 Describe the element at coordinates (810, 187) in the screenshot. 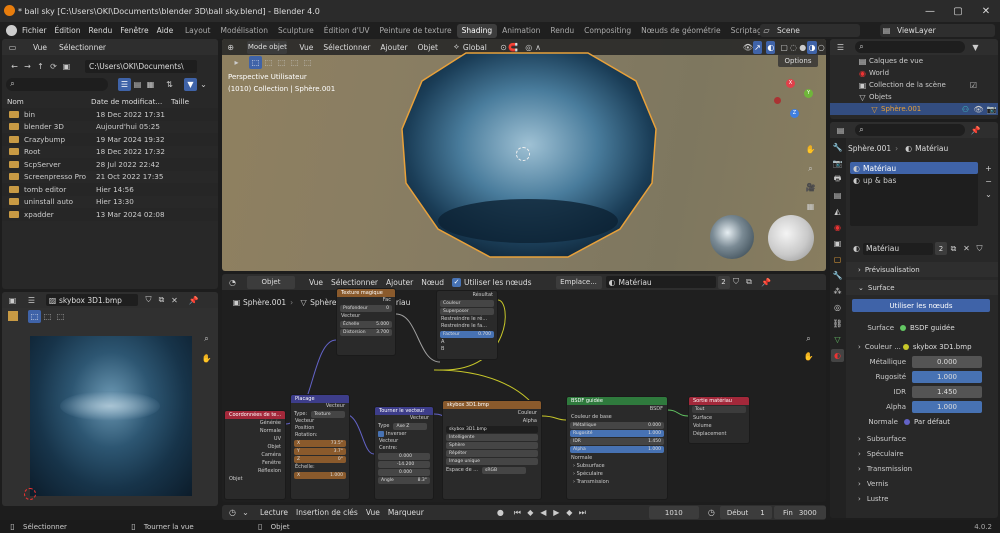

I see `camera-view-icon: 🎥` at that location.